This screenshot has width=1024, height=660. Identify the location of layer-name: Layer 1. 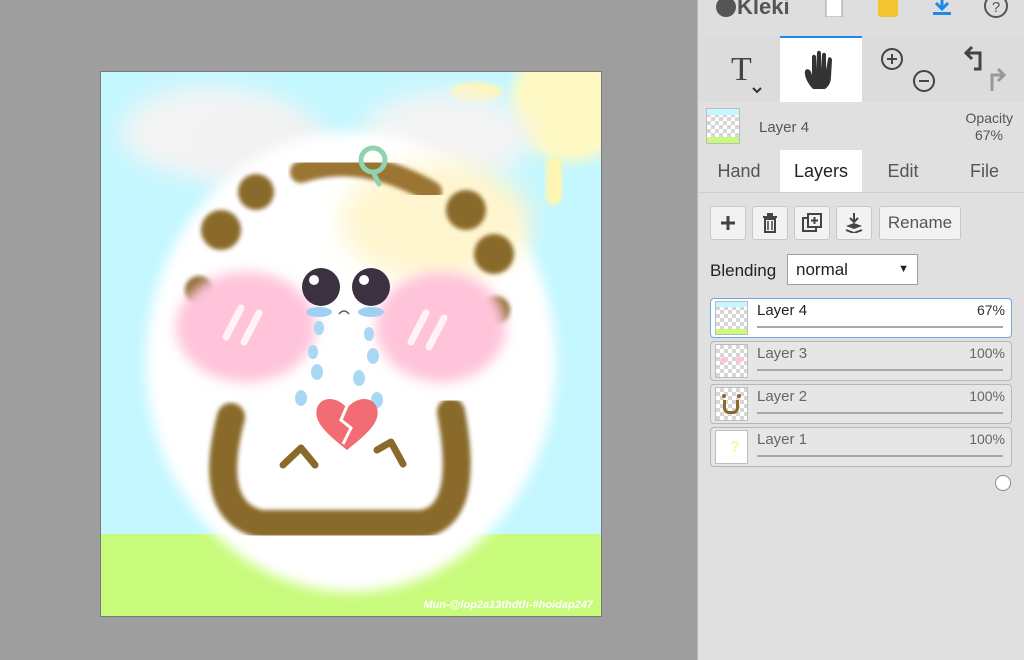
(782, 439).